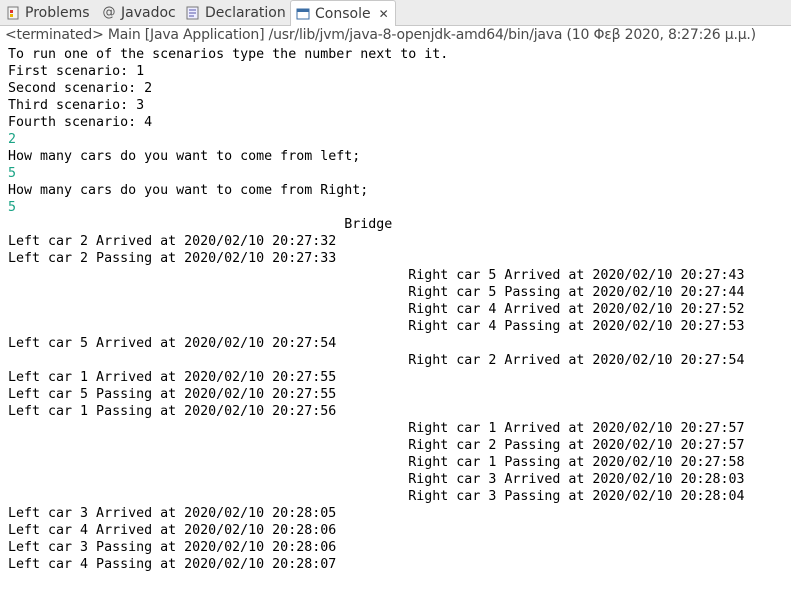 The width and height of the screenshot is (791, 603). What do you see at coordinates (384, 14) in the screenshot?
I see `close-icon: ✕` at bounding box center [384, 14].